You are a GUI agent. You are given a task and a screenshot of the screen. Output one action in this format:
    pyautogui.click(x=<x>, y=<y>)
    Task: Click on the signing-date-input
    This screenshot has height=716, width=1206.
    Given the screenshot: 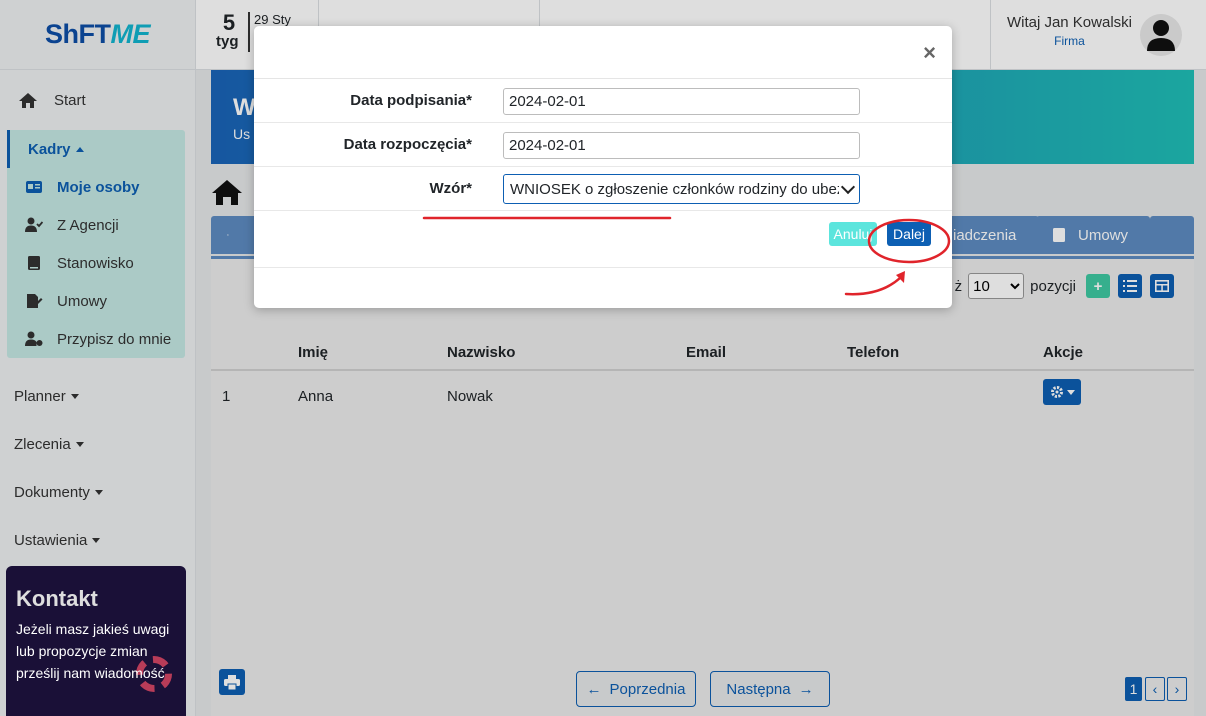 What is the action you would take?
    pyautogui.click(x=681, y=101)
    